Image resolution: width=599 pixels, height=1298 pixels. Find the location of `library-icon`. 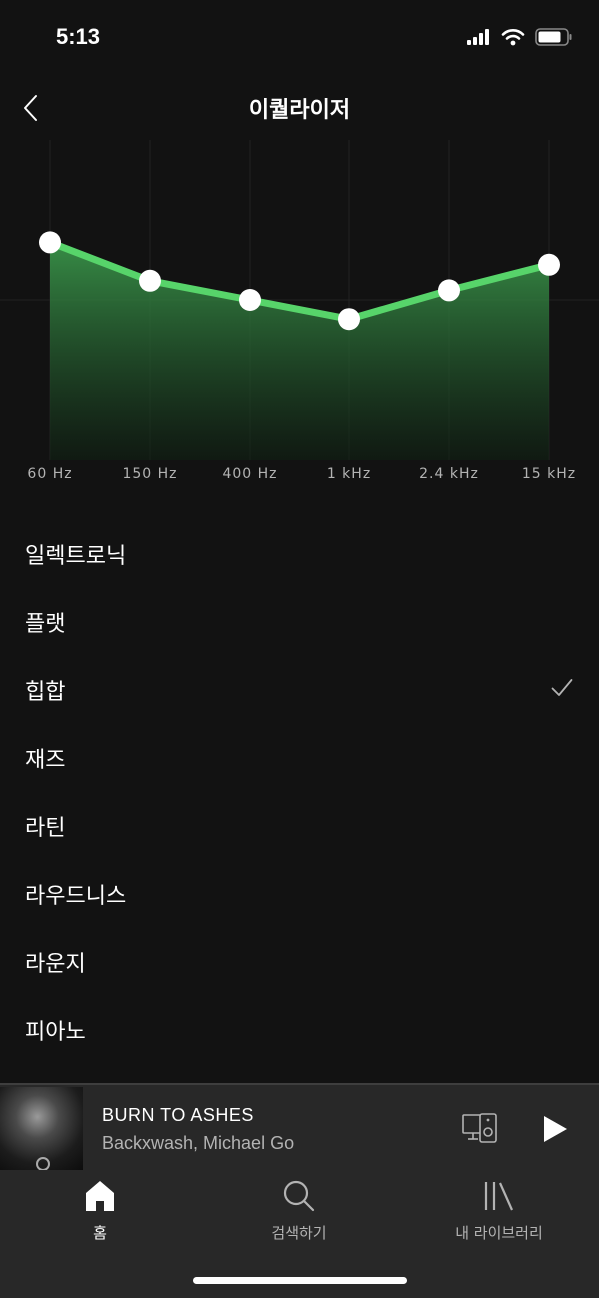

library-icon is located at coordinates (499, 1196).